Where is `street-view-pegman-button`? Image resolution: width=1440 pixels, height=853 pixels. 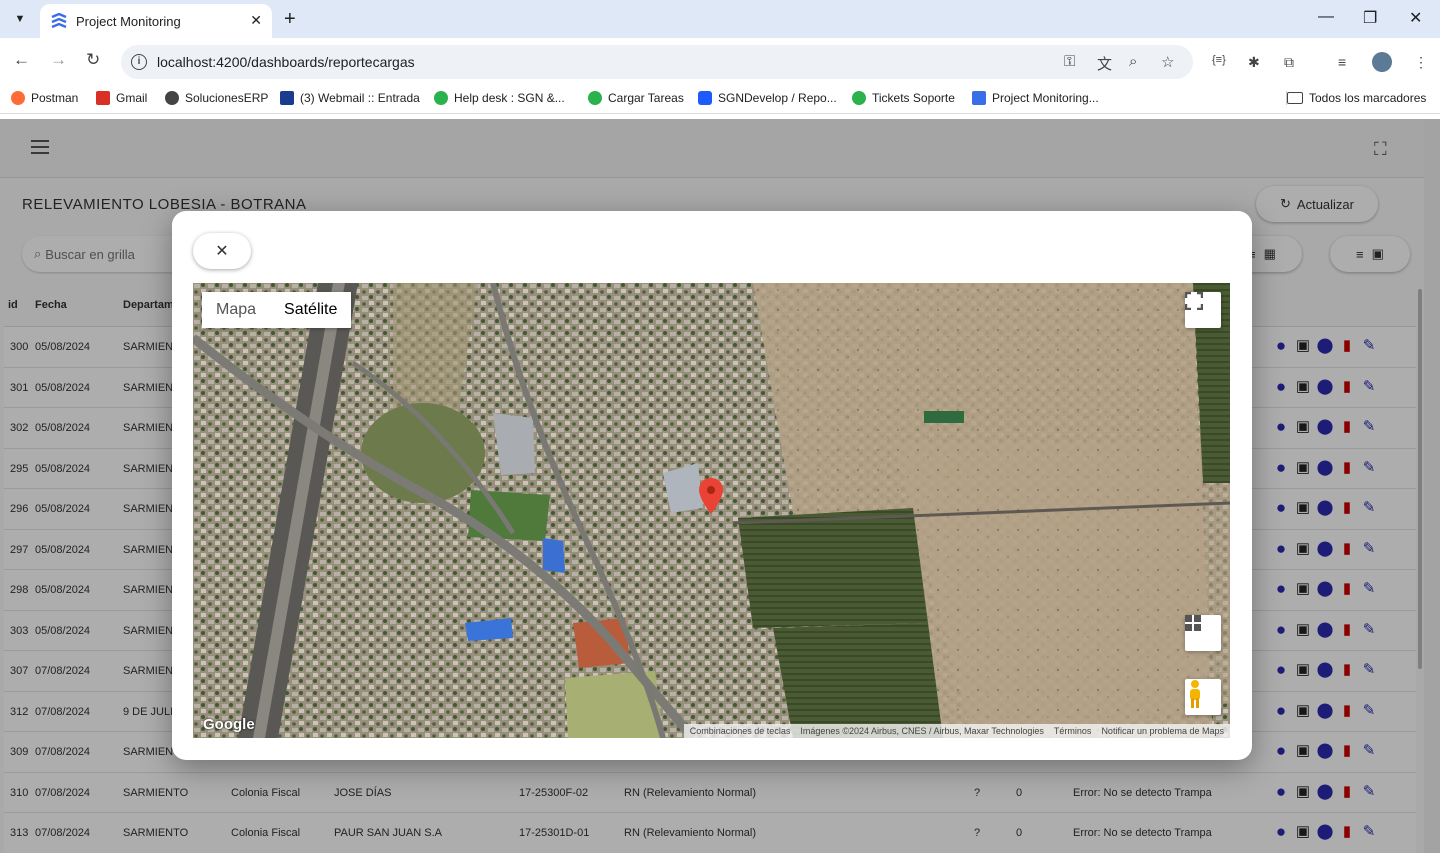 street-view-pegman-button is located at coordinates (1203, 697).